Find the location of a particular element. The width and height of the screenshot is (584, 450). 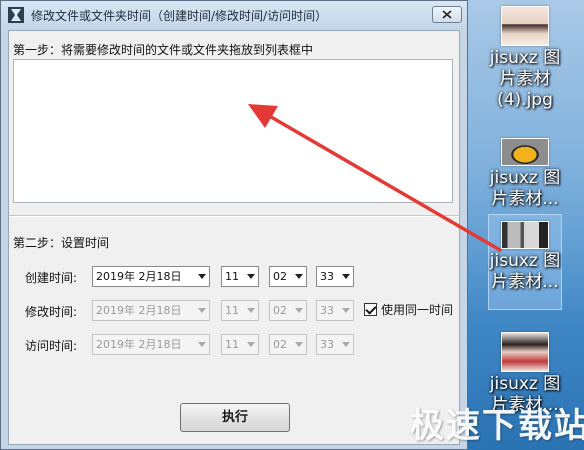

access-minute-select: 02 is located at coordinates (288, 344).